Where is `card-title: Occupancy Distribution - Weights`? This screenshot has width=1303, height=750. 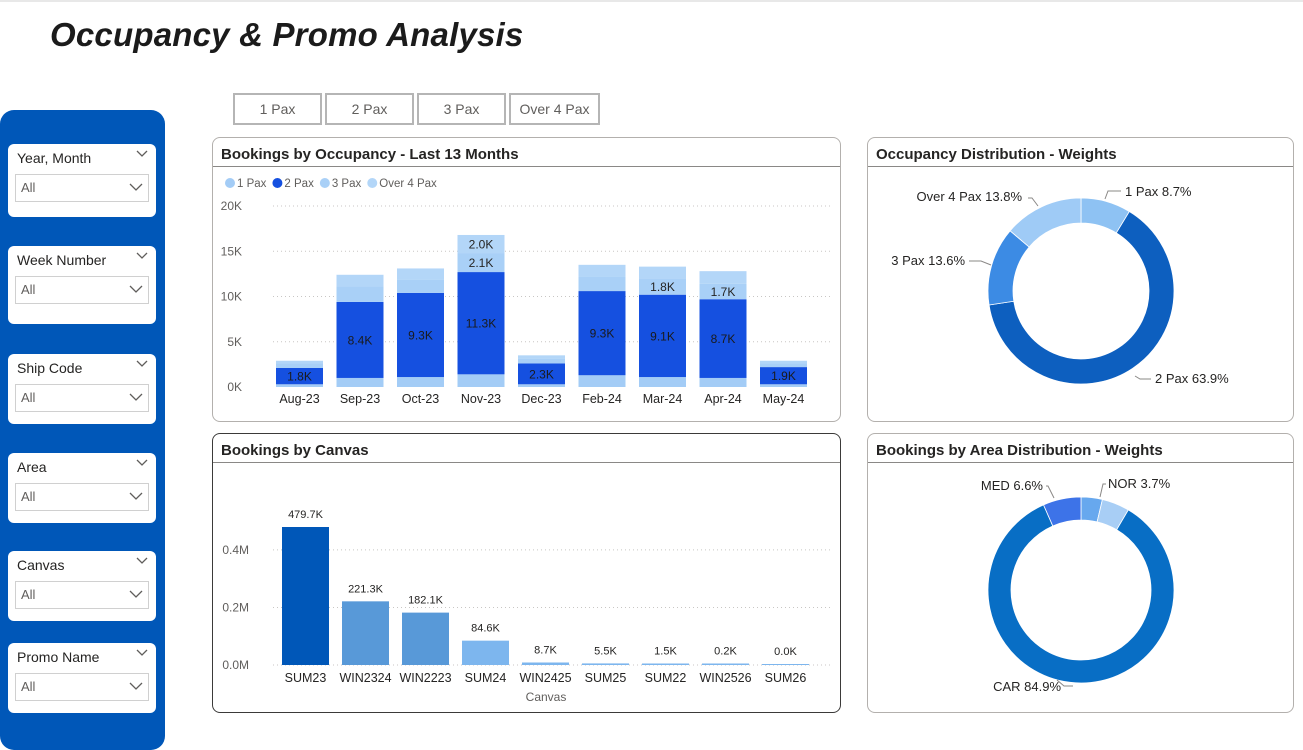
card-title: Occupancy Distribution - Weights is located at coordinates (996, 154).